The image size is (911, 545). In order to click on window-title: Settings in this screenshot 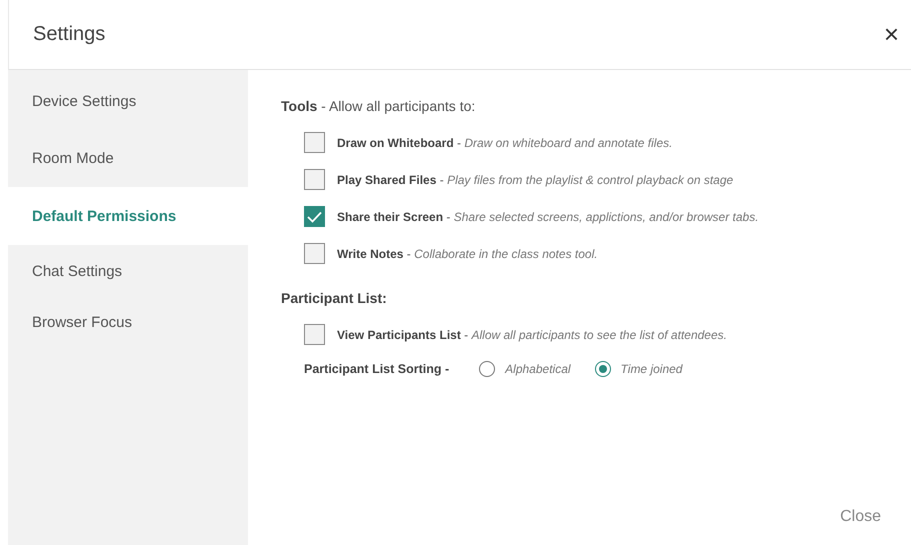, I will do `click(69, 34)`.